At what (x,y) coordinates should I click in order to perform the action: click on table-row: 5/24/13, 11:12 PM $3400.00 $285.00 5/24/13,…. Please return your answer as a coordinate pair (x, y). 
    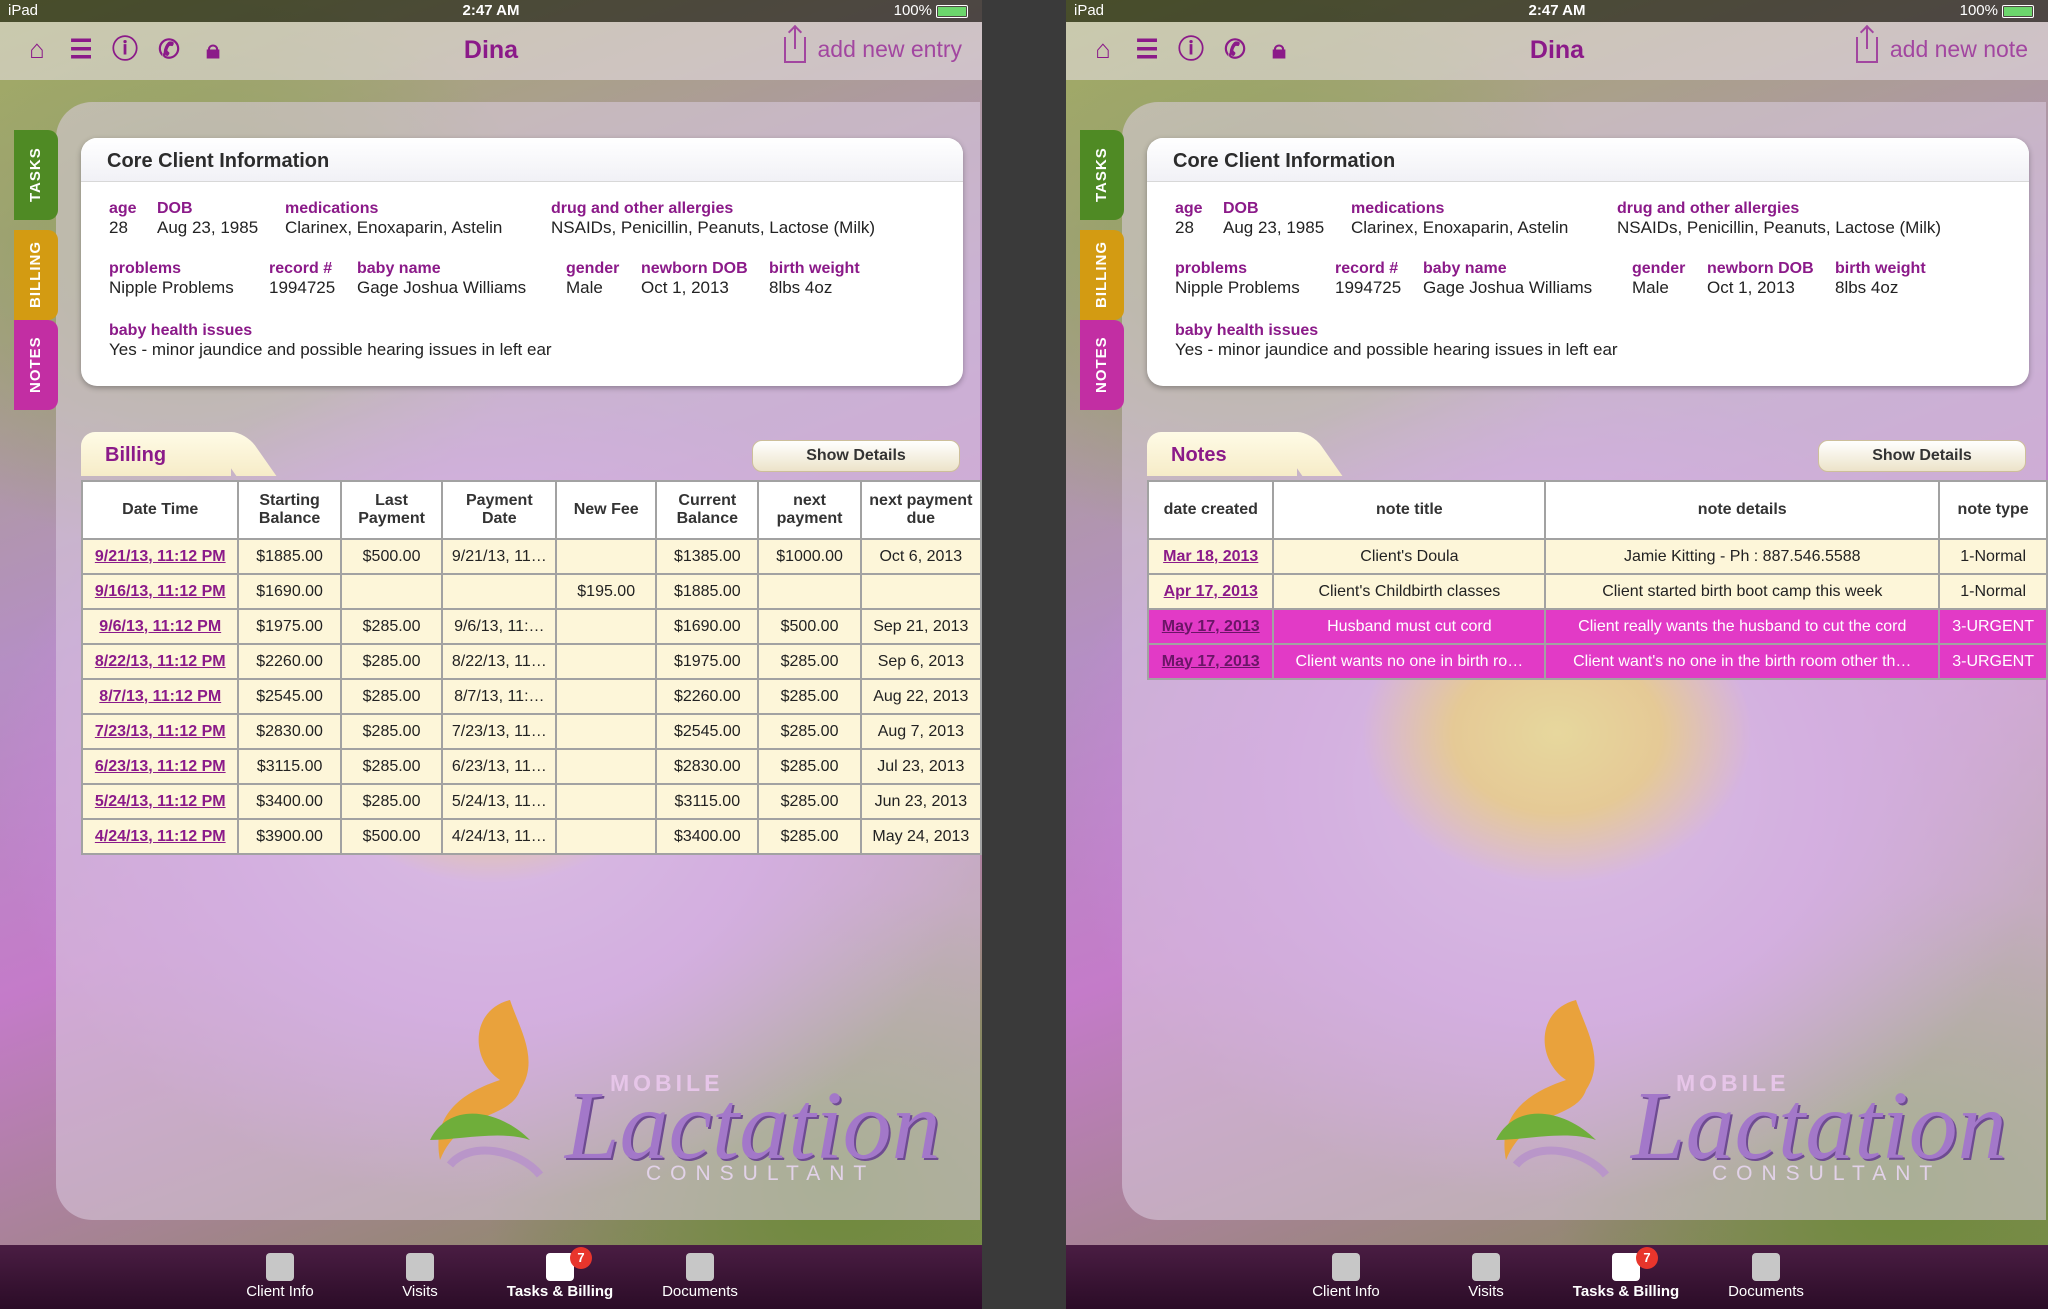
    Looking at the image, I should click on (531, 801).